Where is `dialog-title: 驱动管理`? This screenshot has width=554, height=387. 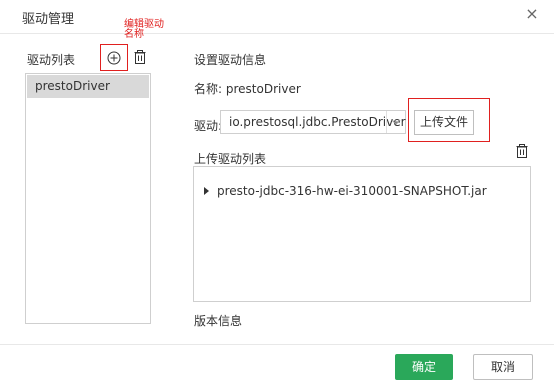
dialog-title: 驱动管理 is located at coordinates (48, 19).